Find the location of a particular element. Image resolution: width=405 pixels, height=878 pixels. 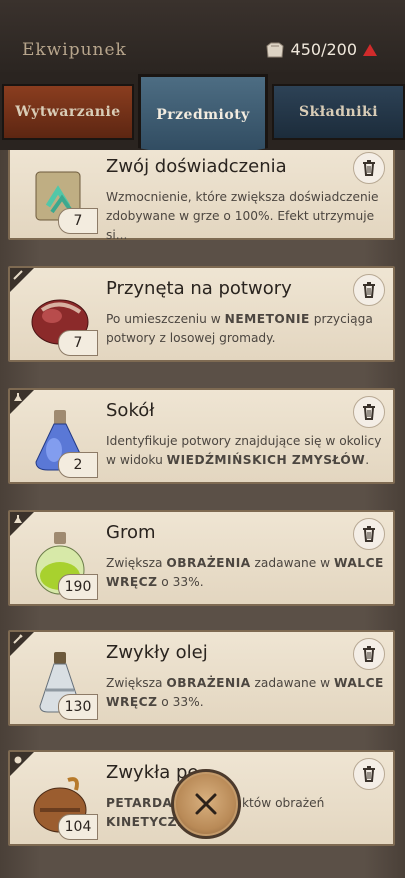

tab-przedmioty: Przedmioty is located at coordinates (203, 117).